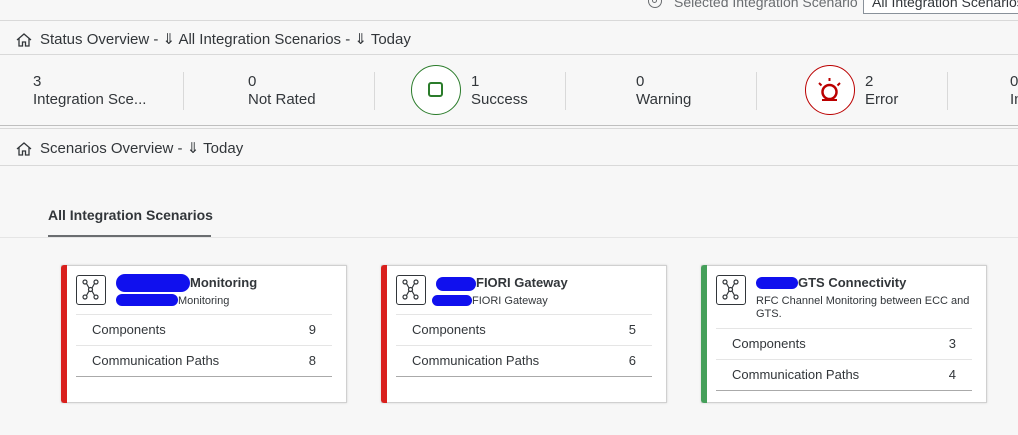 The width and height of the screenshot is (1018, 435). Describe the element at coordinates (524, 329) in the screenshot. I see `stat-row-components: Components 5` at that location.